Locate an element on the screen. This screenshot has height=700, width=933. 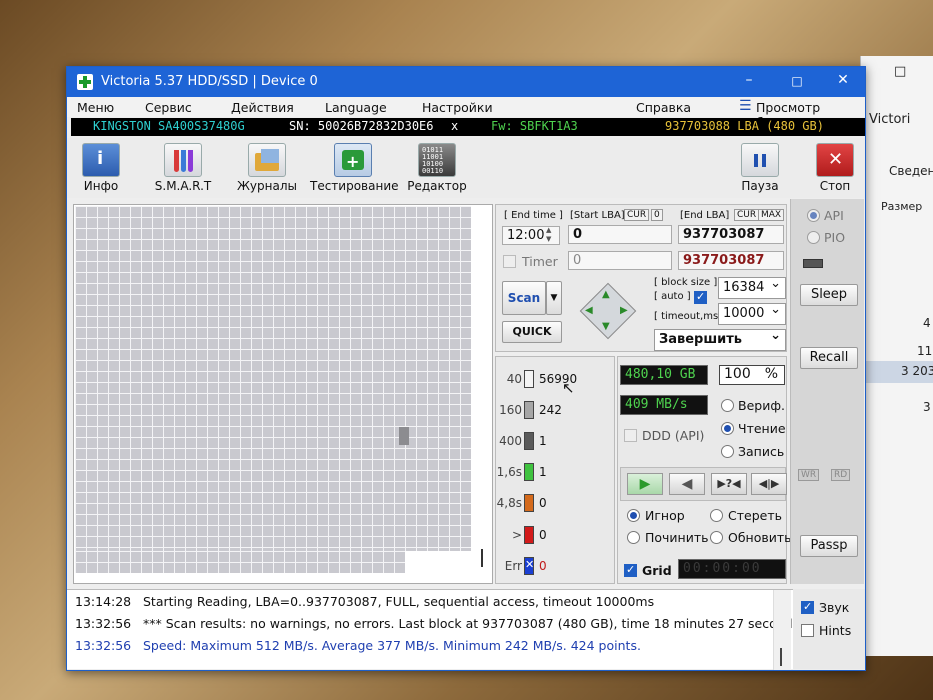
info-button: i Инфо is located at coordinates (101, 167).